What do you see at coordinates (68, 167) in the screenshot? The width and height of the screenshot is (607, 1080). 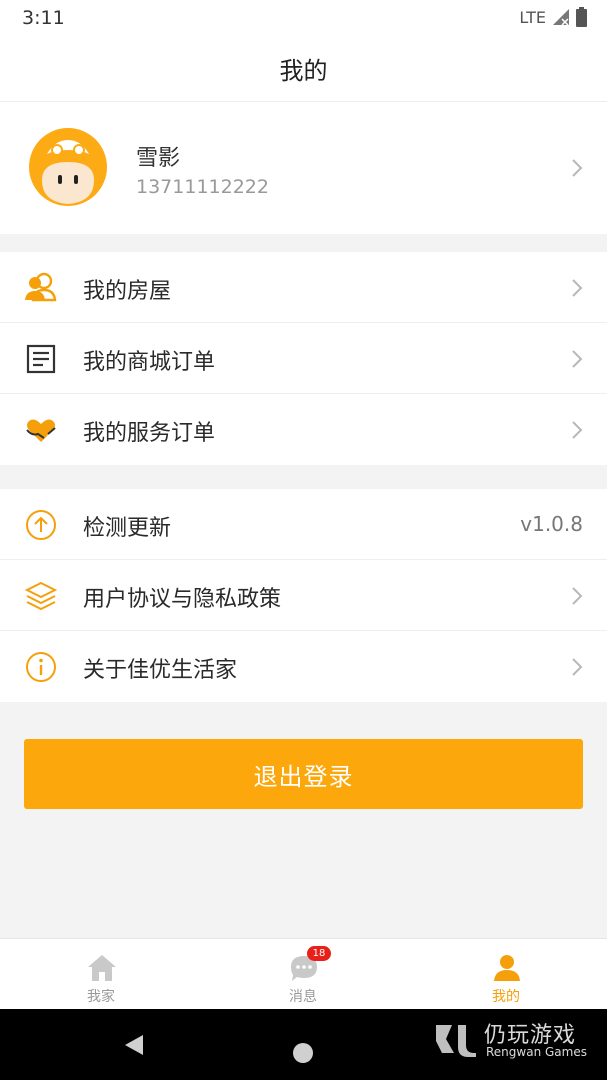 I see `avatar` at bounding box center [68, 167].